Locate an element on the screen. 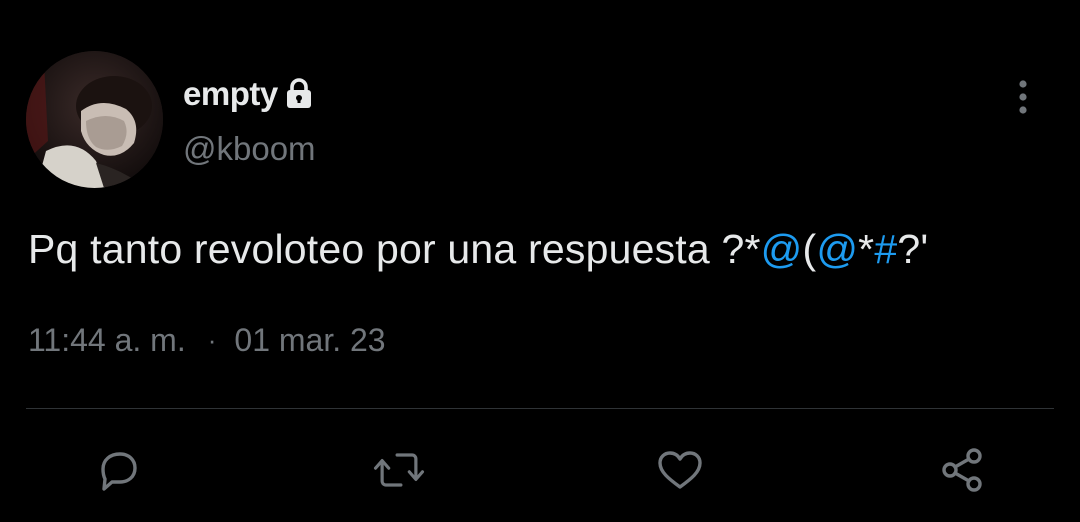  tweet-text-mid2: * is located at coordinates (866, 249).